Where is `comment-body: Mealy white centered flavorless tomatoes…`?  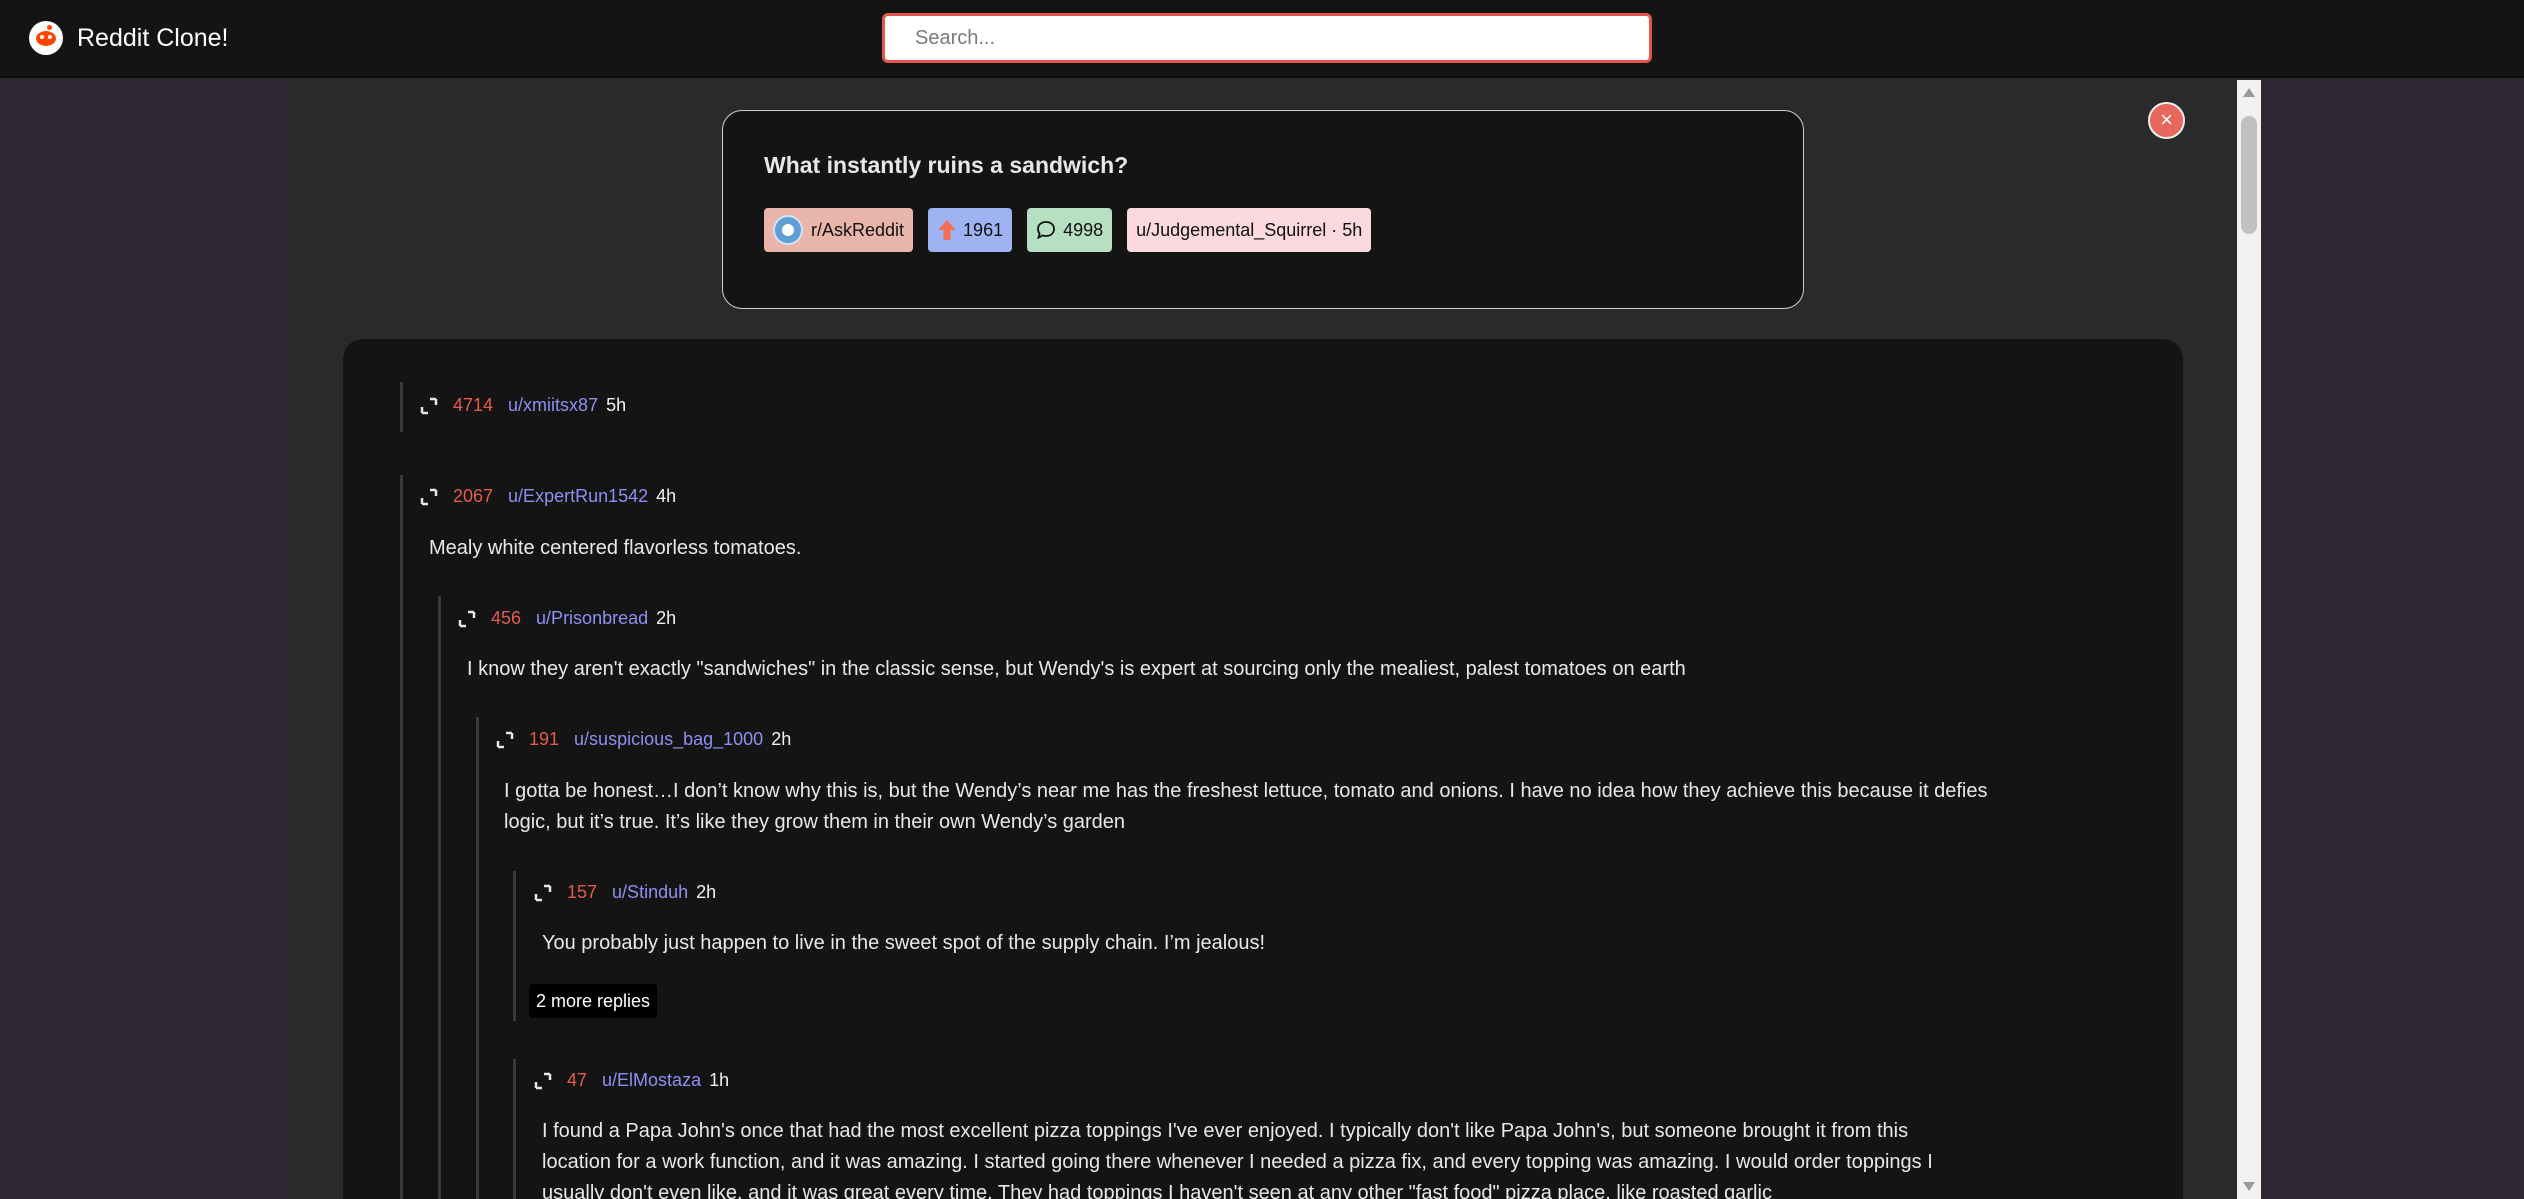 comment-body: Mealy white centered flavorless tomatoes… is located at coordinates (615, 548).